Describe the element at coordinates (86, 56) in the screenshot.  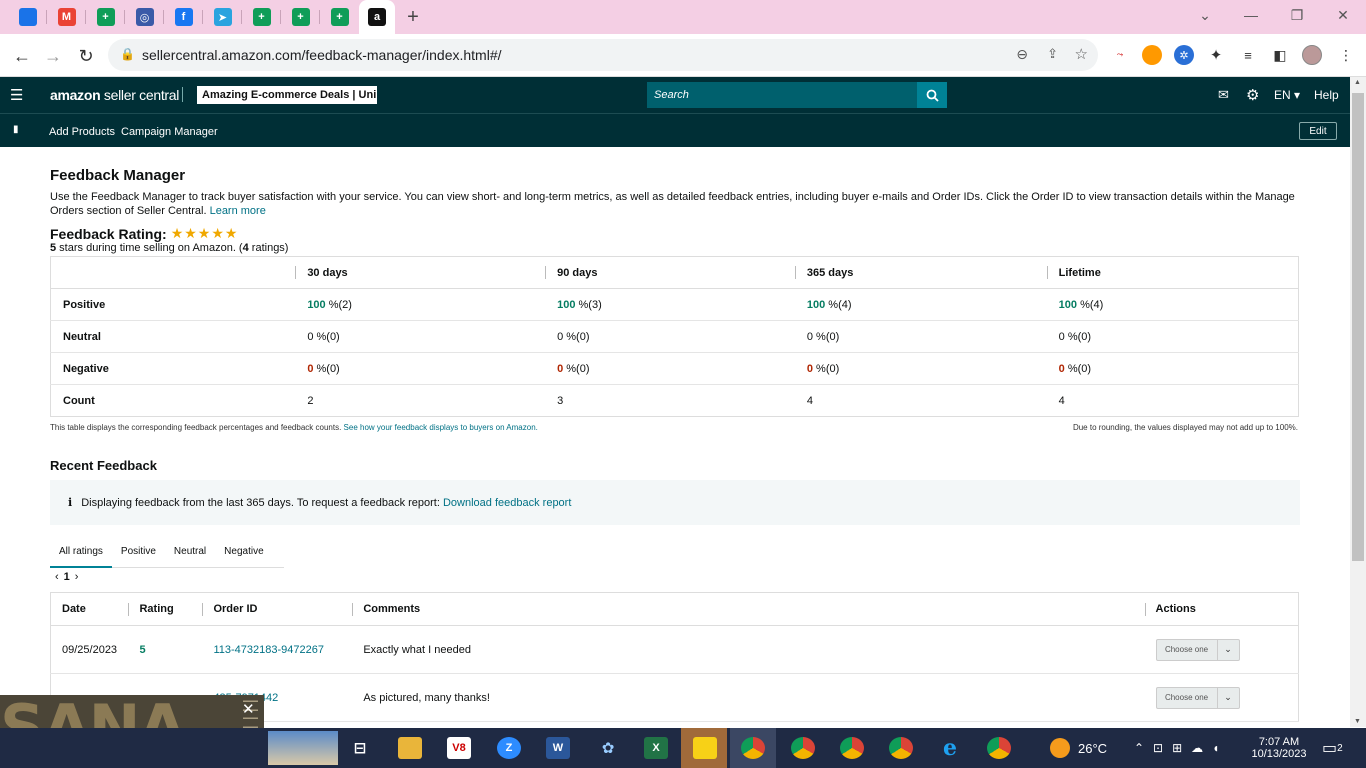
I see `reload-icon: ↻` at that location.